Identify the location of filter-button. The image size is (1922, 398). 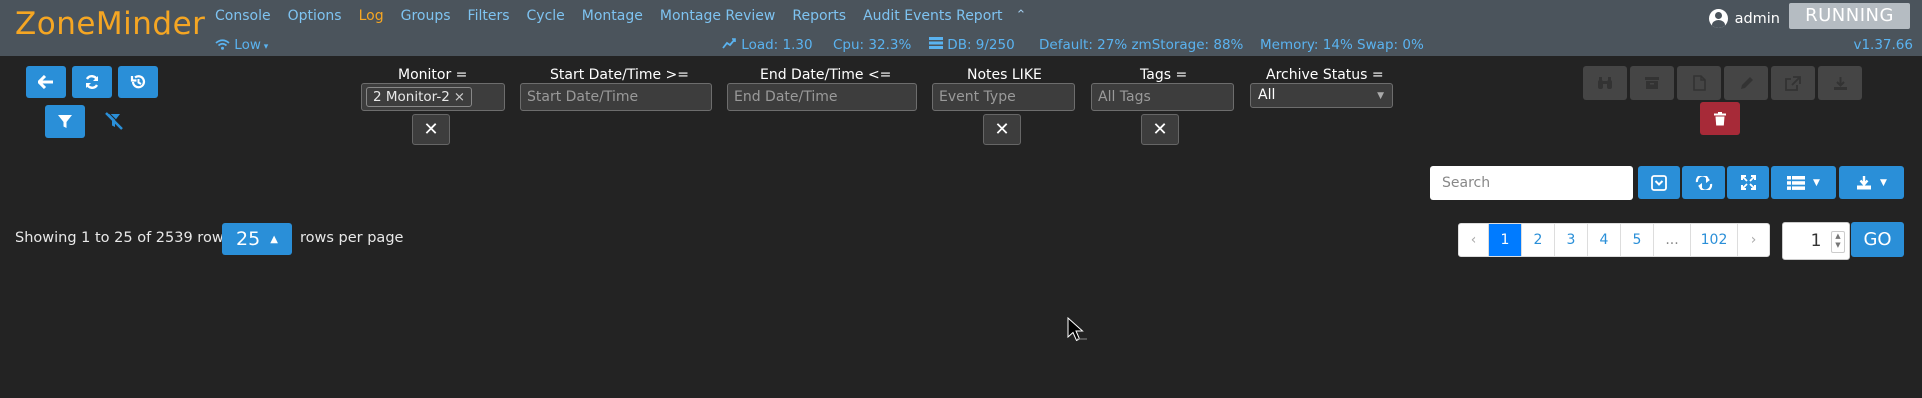
(65, 121).